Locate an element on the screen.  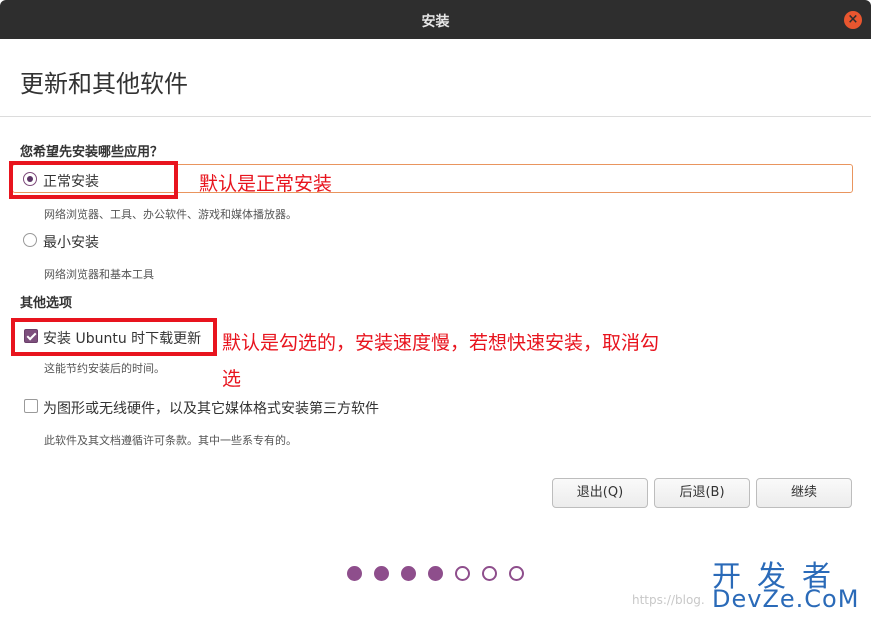
annotation-normal-install: 默认是正常安装 is located at coordinates (266, 184).